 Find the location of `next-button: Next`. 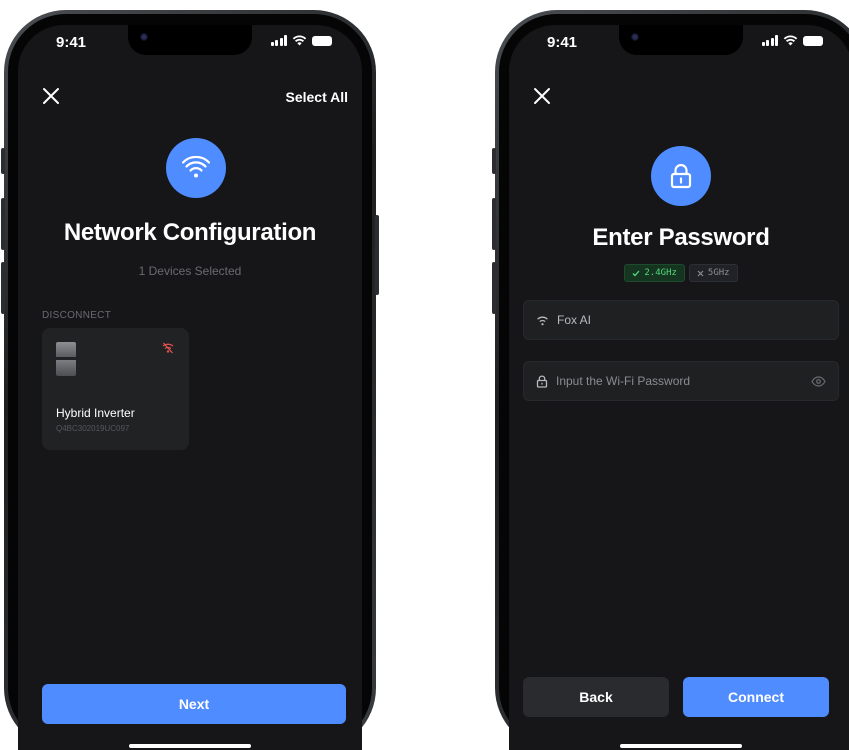

next-button: Next is located at coordinates (194, 704).